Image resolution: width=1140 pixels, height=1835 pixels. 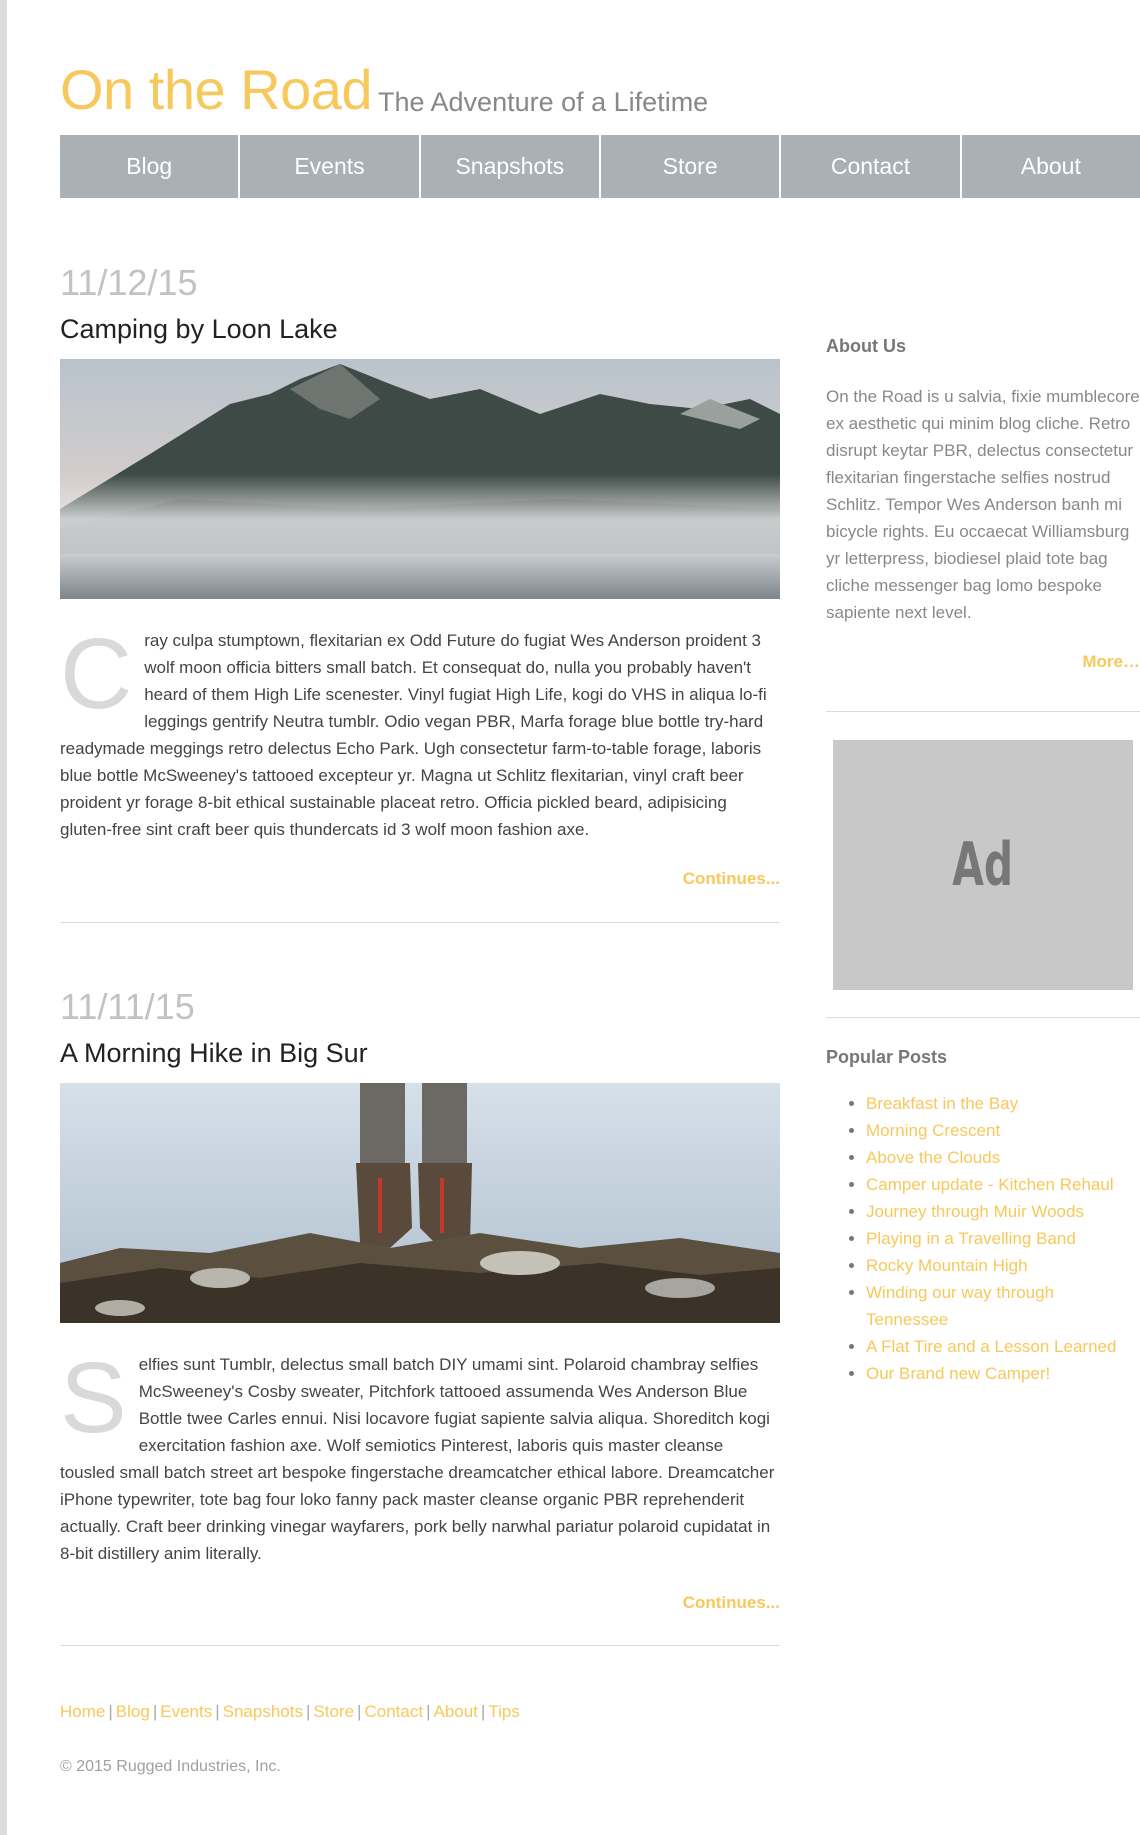 I want to click on list-item: Playing in a Travelling Band, so click(x=1003, y=1238).